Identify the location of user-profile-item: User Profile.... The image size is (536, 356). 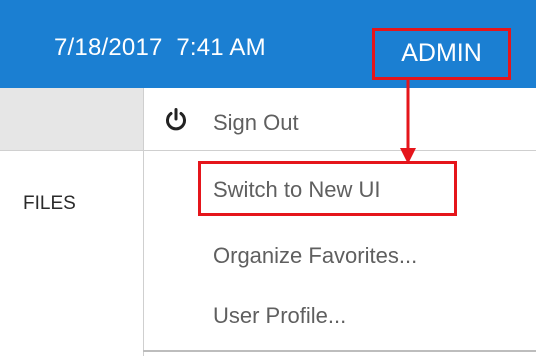
(279, 316).